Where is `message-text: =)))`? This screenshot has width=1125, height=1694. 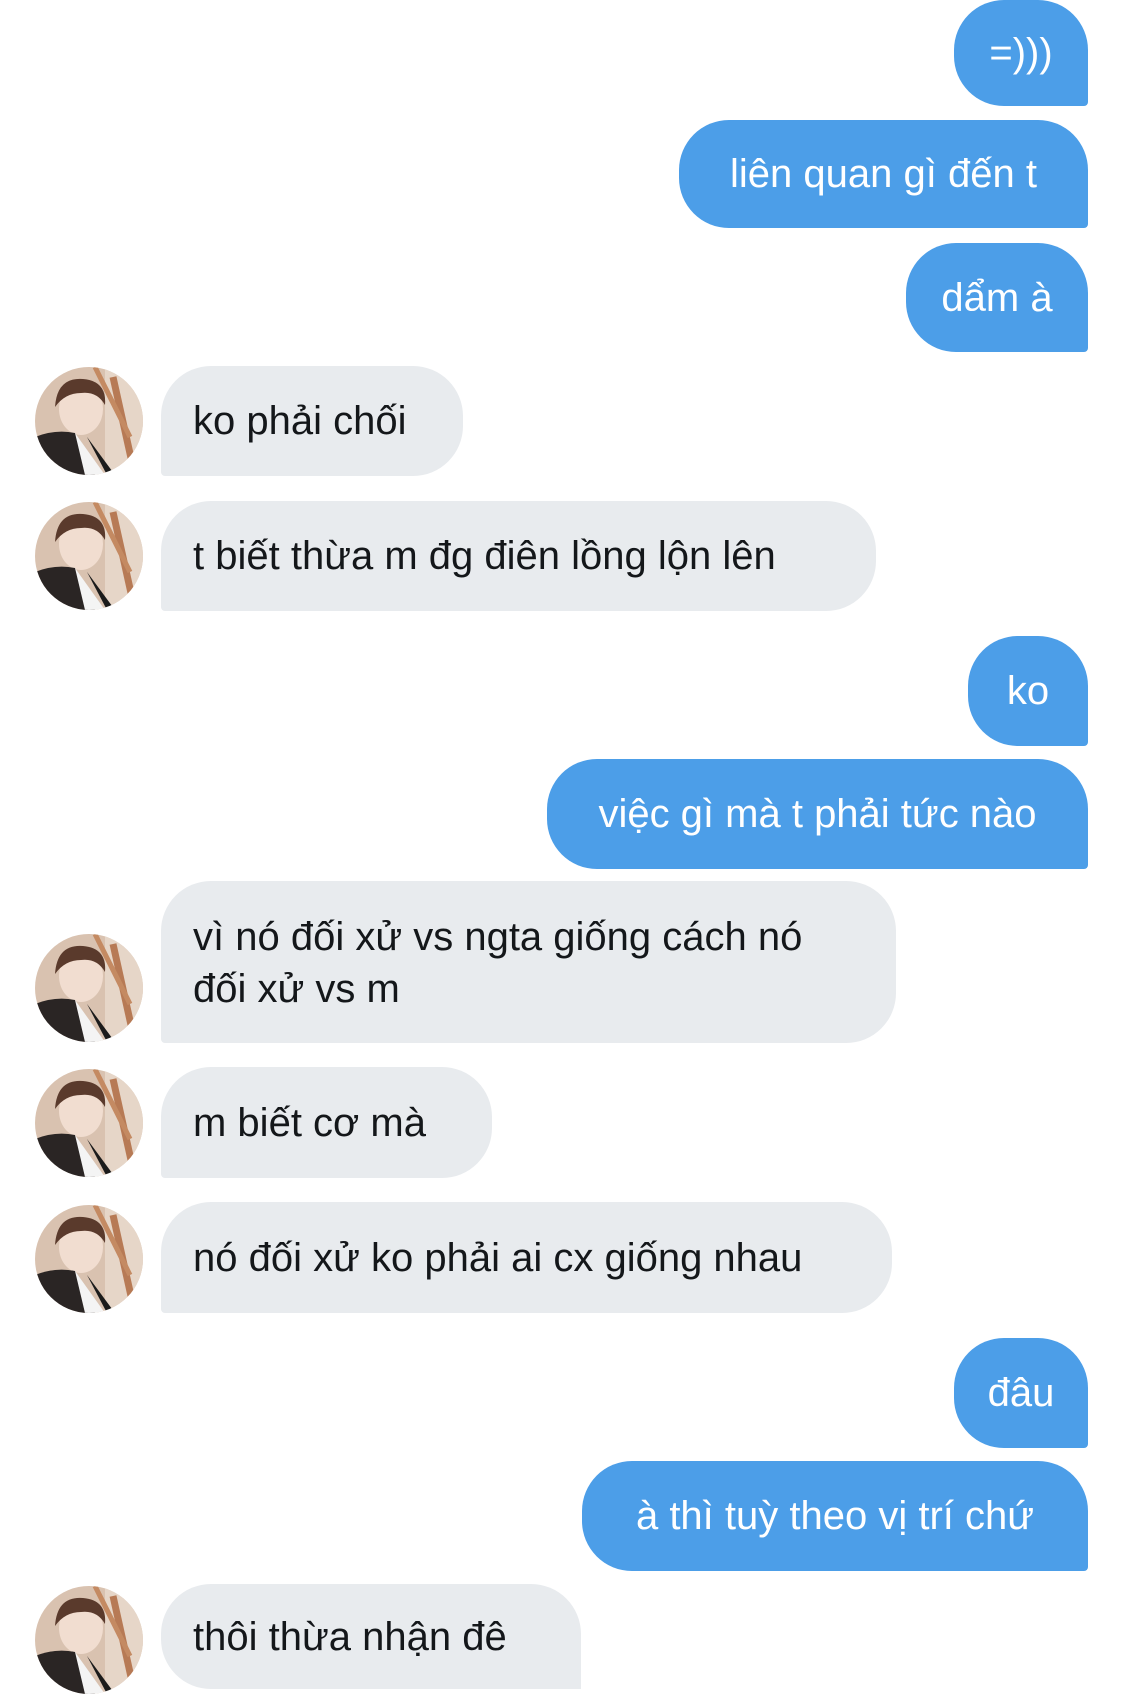
message-text: =))) is located at coordinates (1021, 53).